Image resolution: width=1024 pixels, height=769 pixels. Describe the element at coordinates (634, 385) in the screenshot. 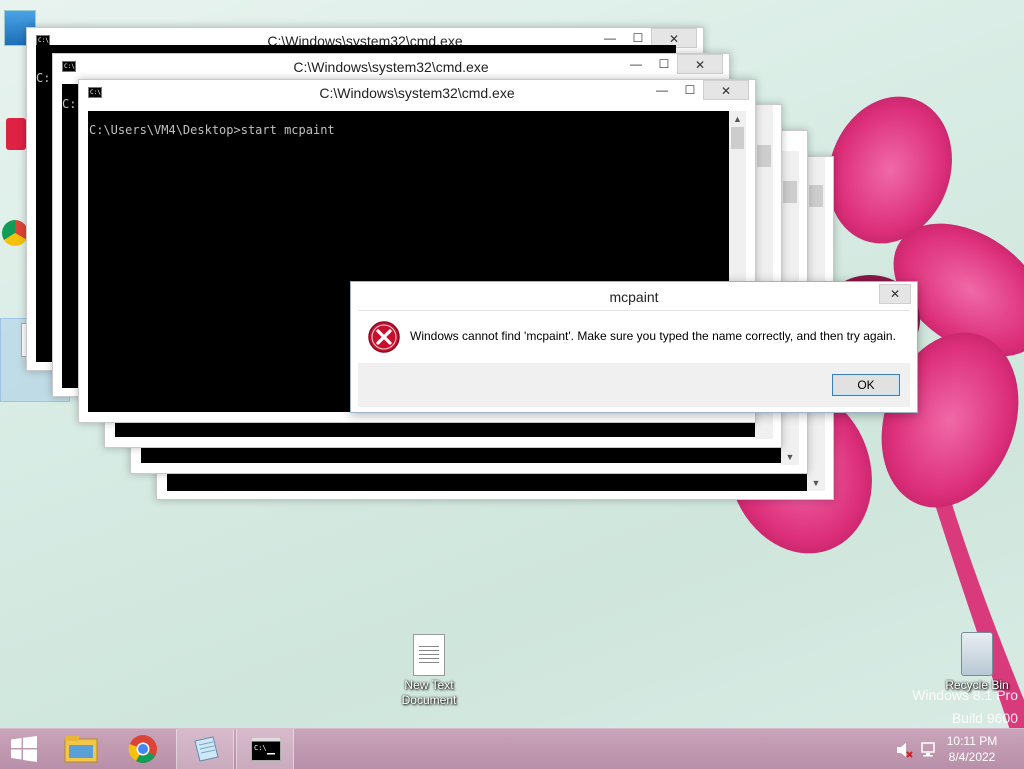

I see `dialog-footer: OK` at that location.